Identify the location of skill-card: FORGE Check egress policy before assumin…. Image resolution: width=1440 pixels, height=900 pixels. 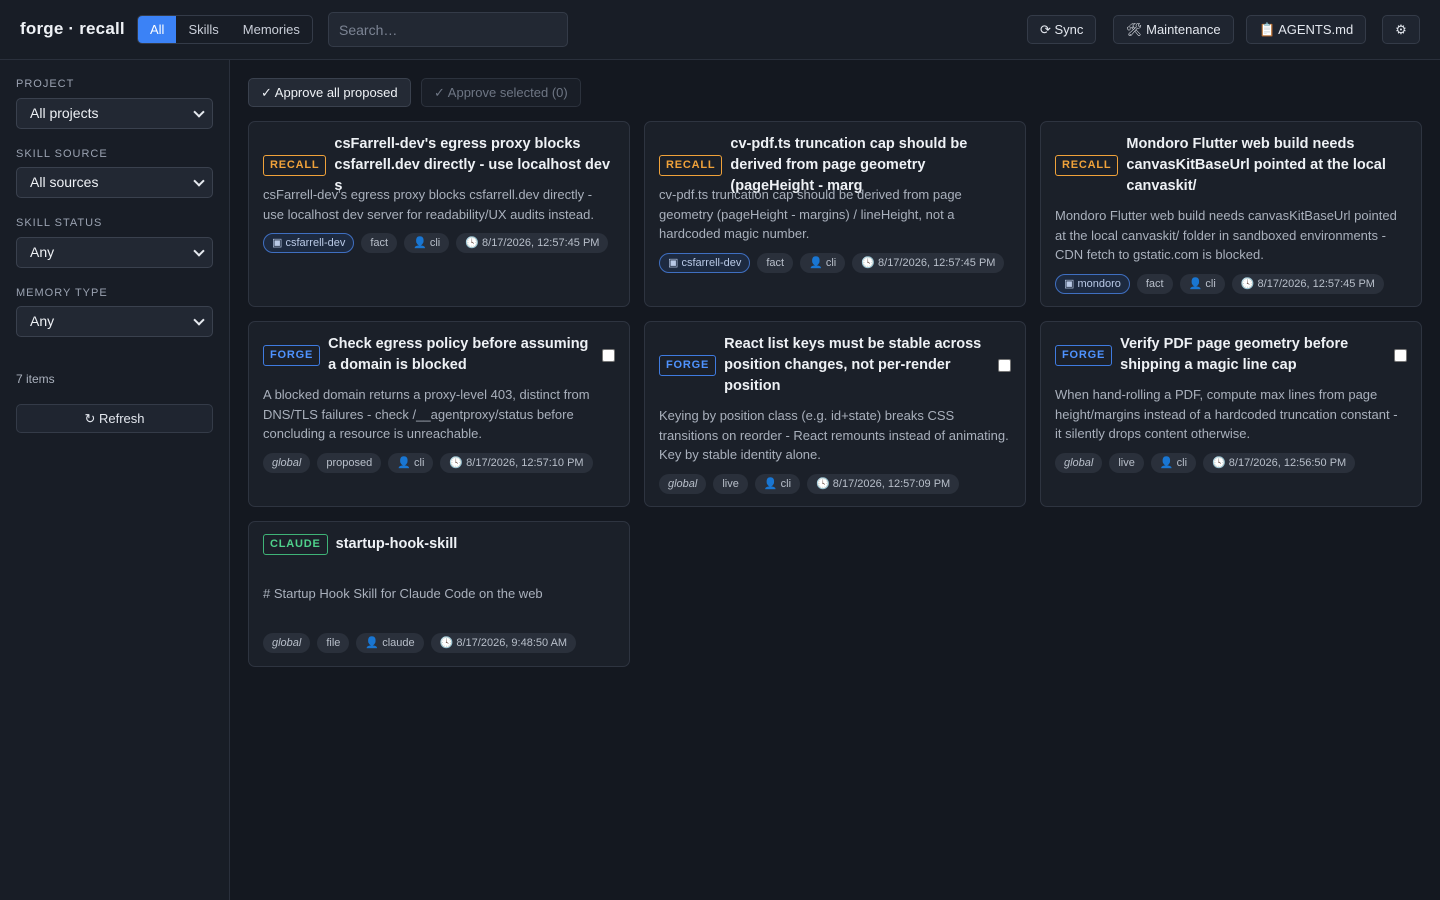
(439, 414).